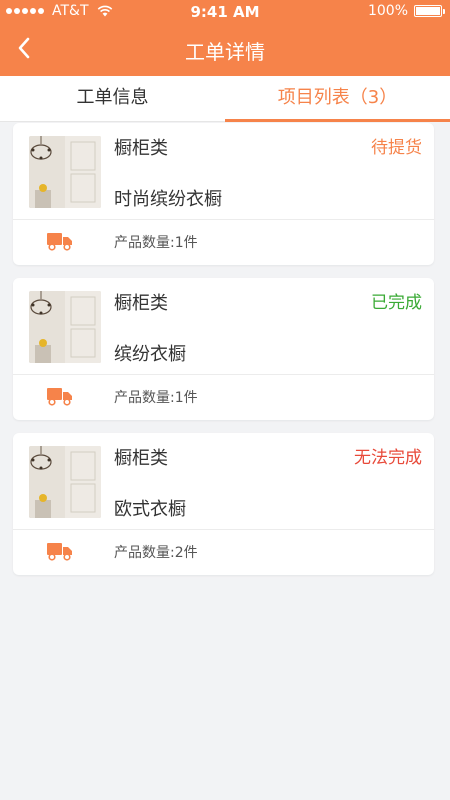 This screenshot has width=450, height=800. I want to click on page-title: 工单详情, so click(225, 52).